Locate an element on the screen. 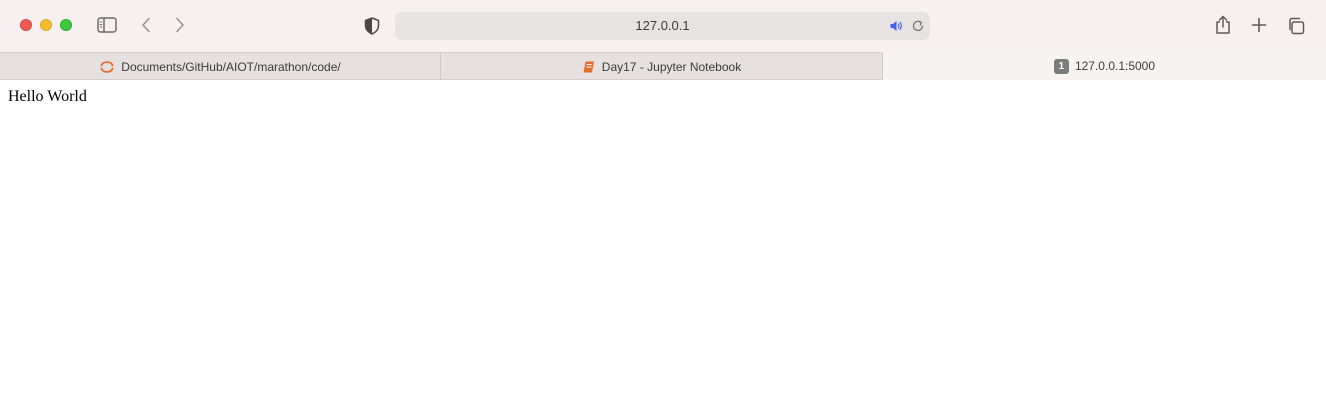 The image size is (1326, 416). share-icon is located at coordinates (1223, 24).